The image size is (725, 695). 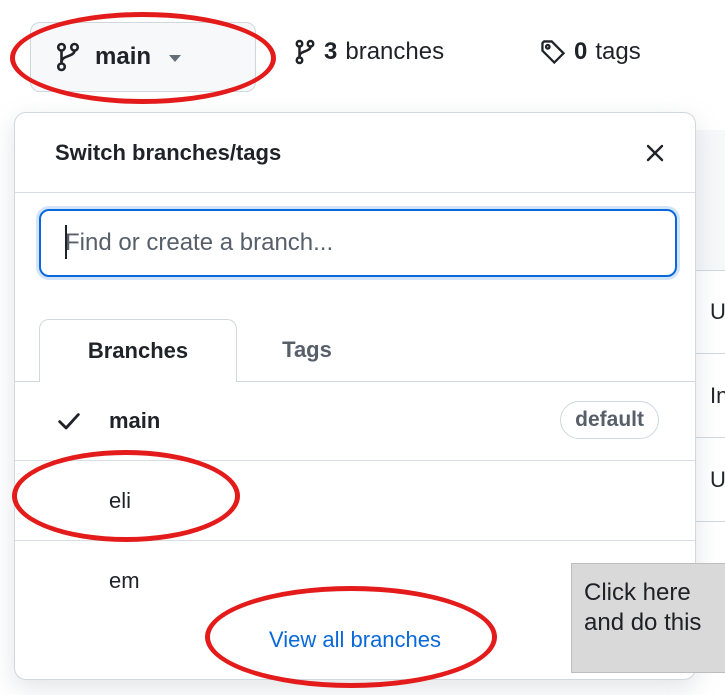 I want to click on branch-item-eli: eli, so click(x=355, y=501).